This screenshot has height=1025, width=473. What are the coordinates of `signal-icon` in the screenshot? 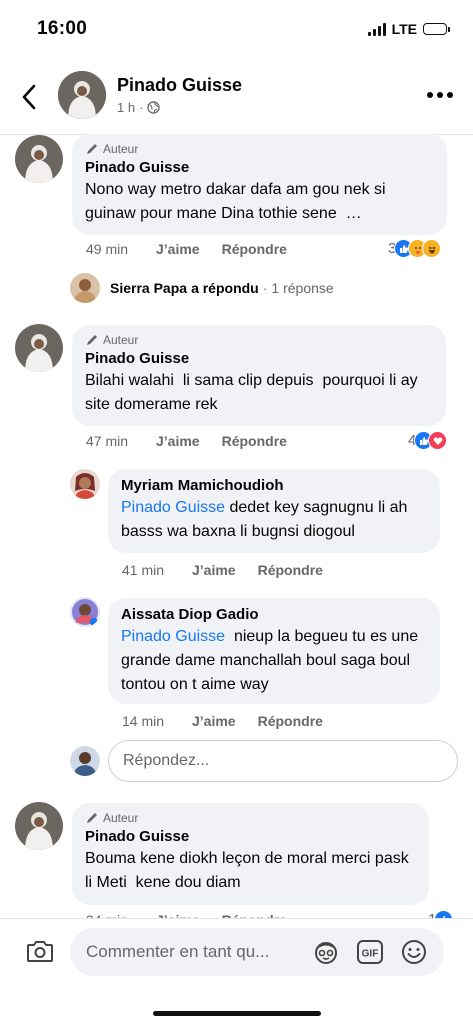 It's located at (376, 29).